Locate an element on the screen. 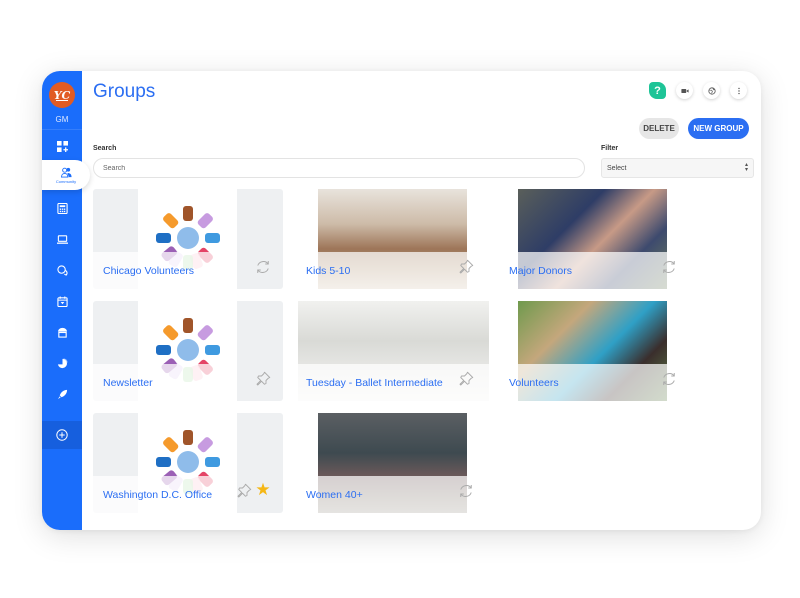 The height and width of the screenshot is (598, 800). group-name: Tuesday - Ballet Intermediate is located at coordinates (374, 383).